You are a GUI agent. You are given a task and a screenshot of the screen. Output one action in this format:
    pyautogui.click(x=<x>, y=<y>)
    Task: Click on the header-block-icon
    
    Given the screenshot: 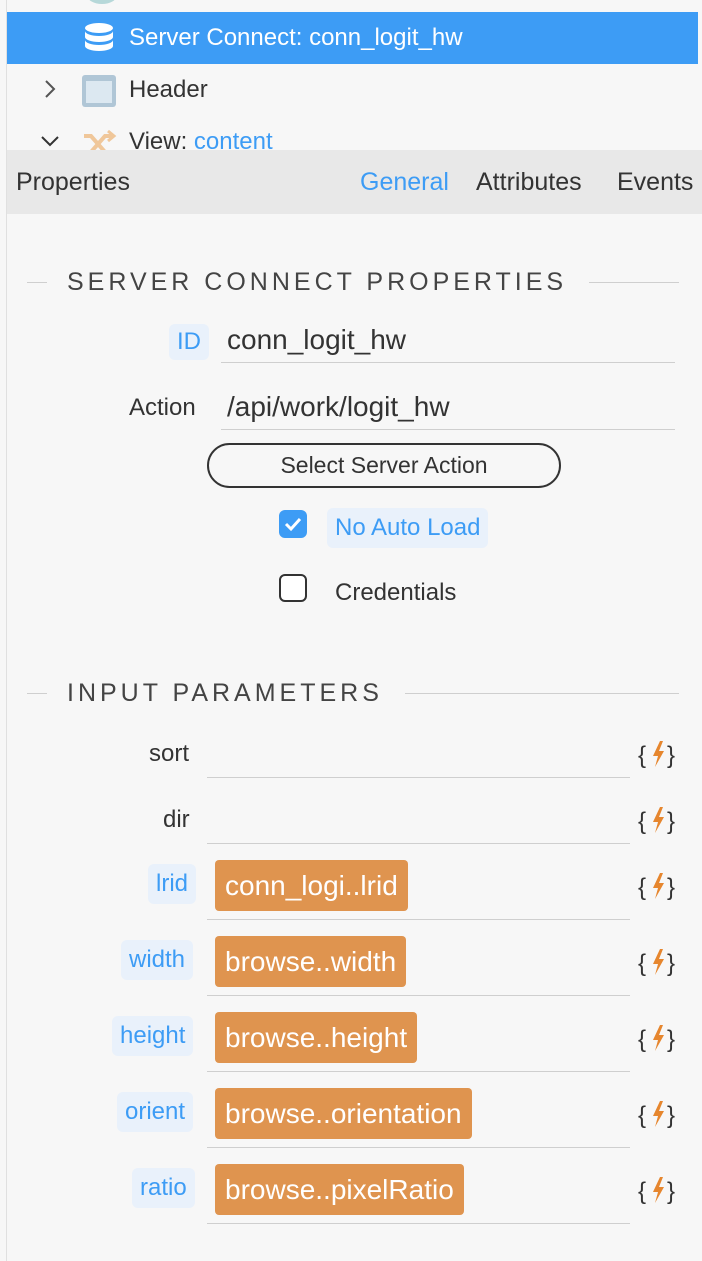 What is the action you would take?
    pyautogui.click(x=99, y=91)
    